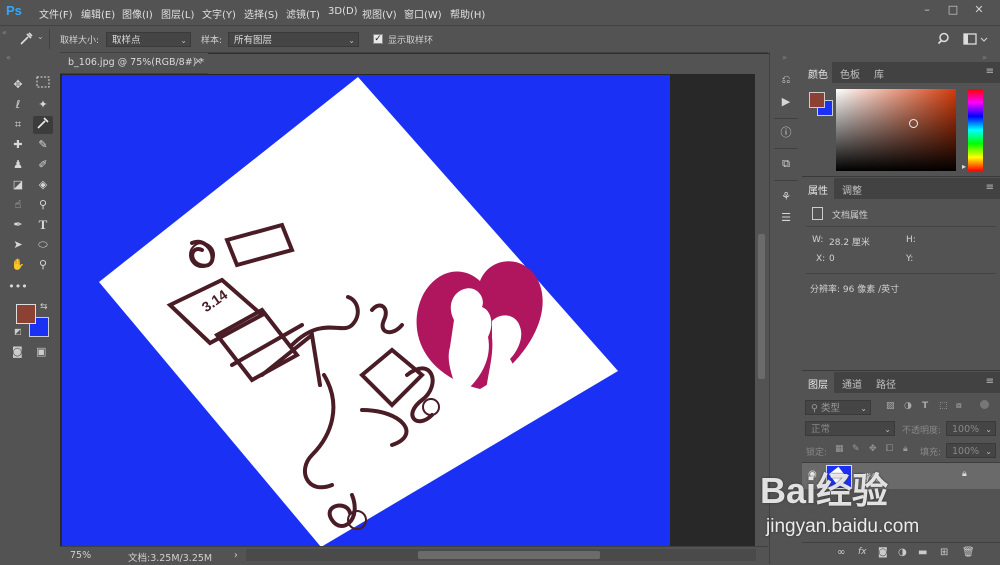 Image resolution: width=1000 pixels, height=565 pixels. What do you see at coordinates (98, 13) in the screenshot?
I see `menu-item-1: 编辑(E)` at bounding box center [98, 13].